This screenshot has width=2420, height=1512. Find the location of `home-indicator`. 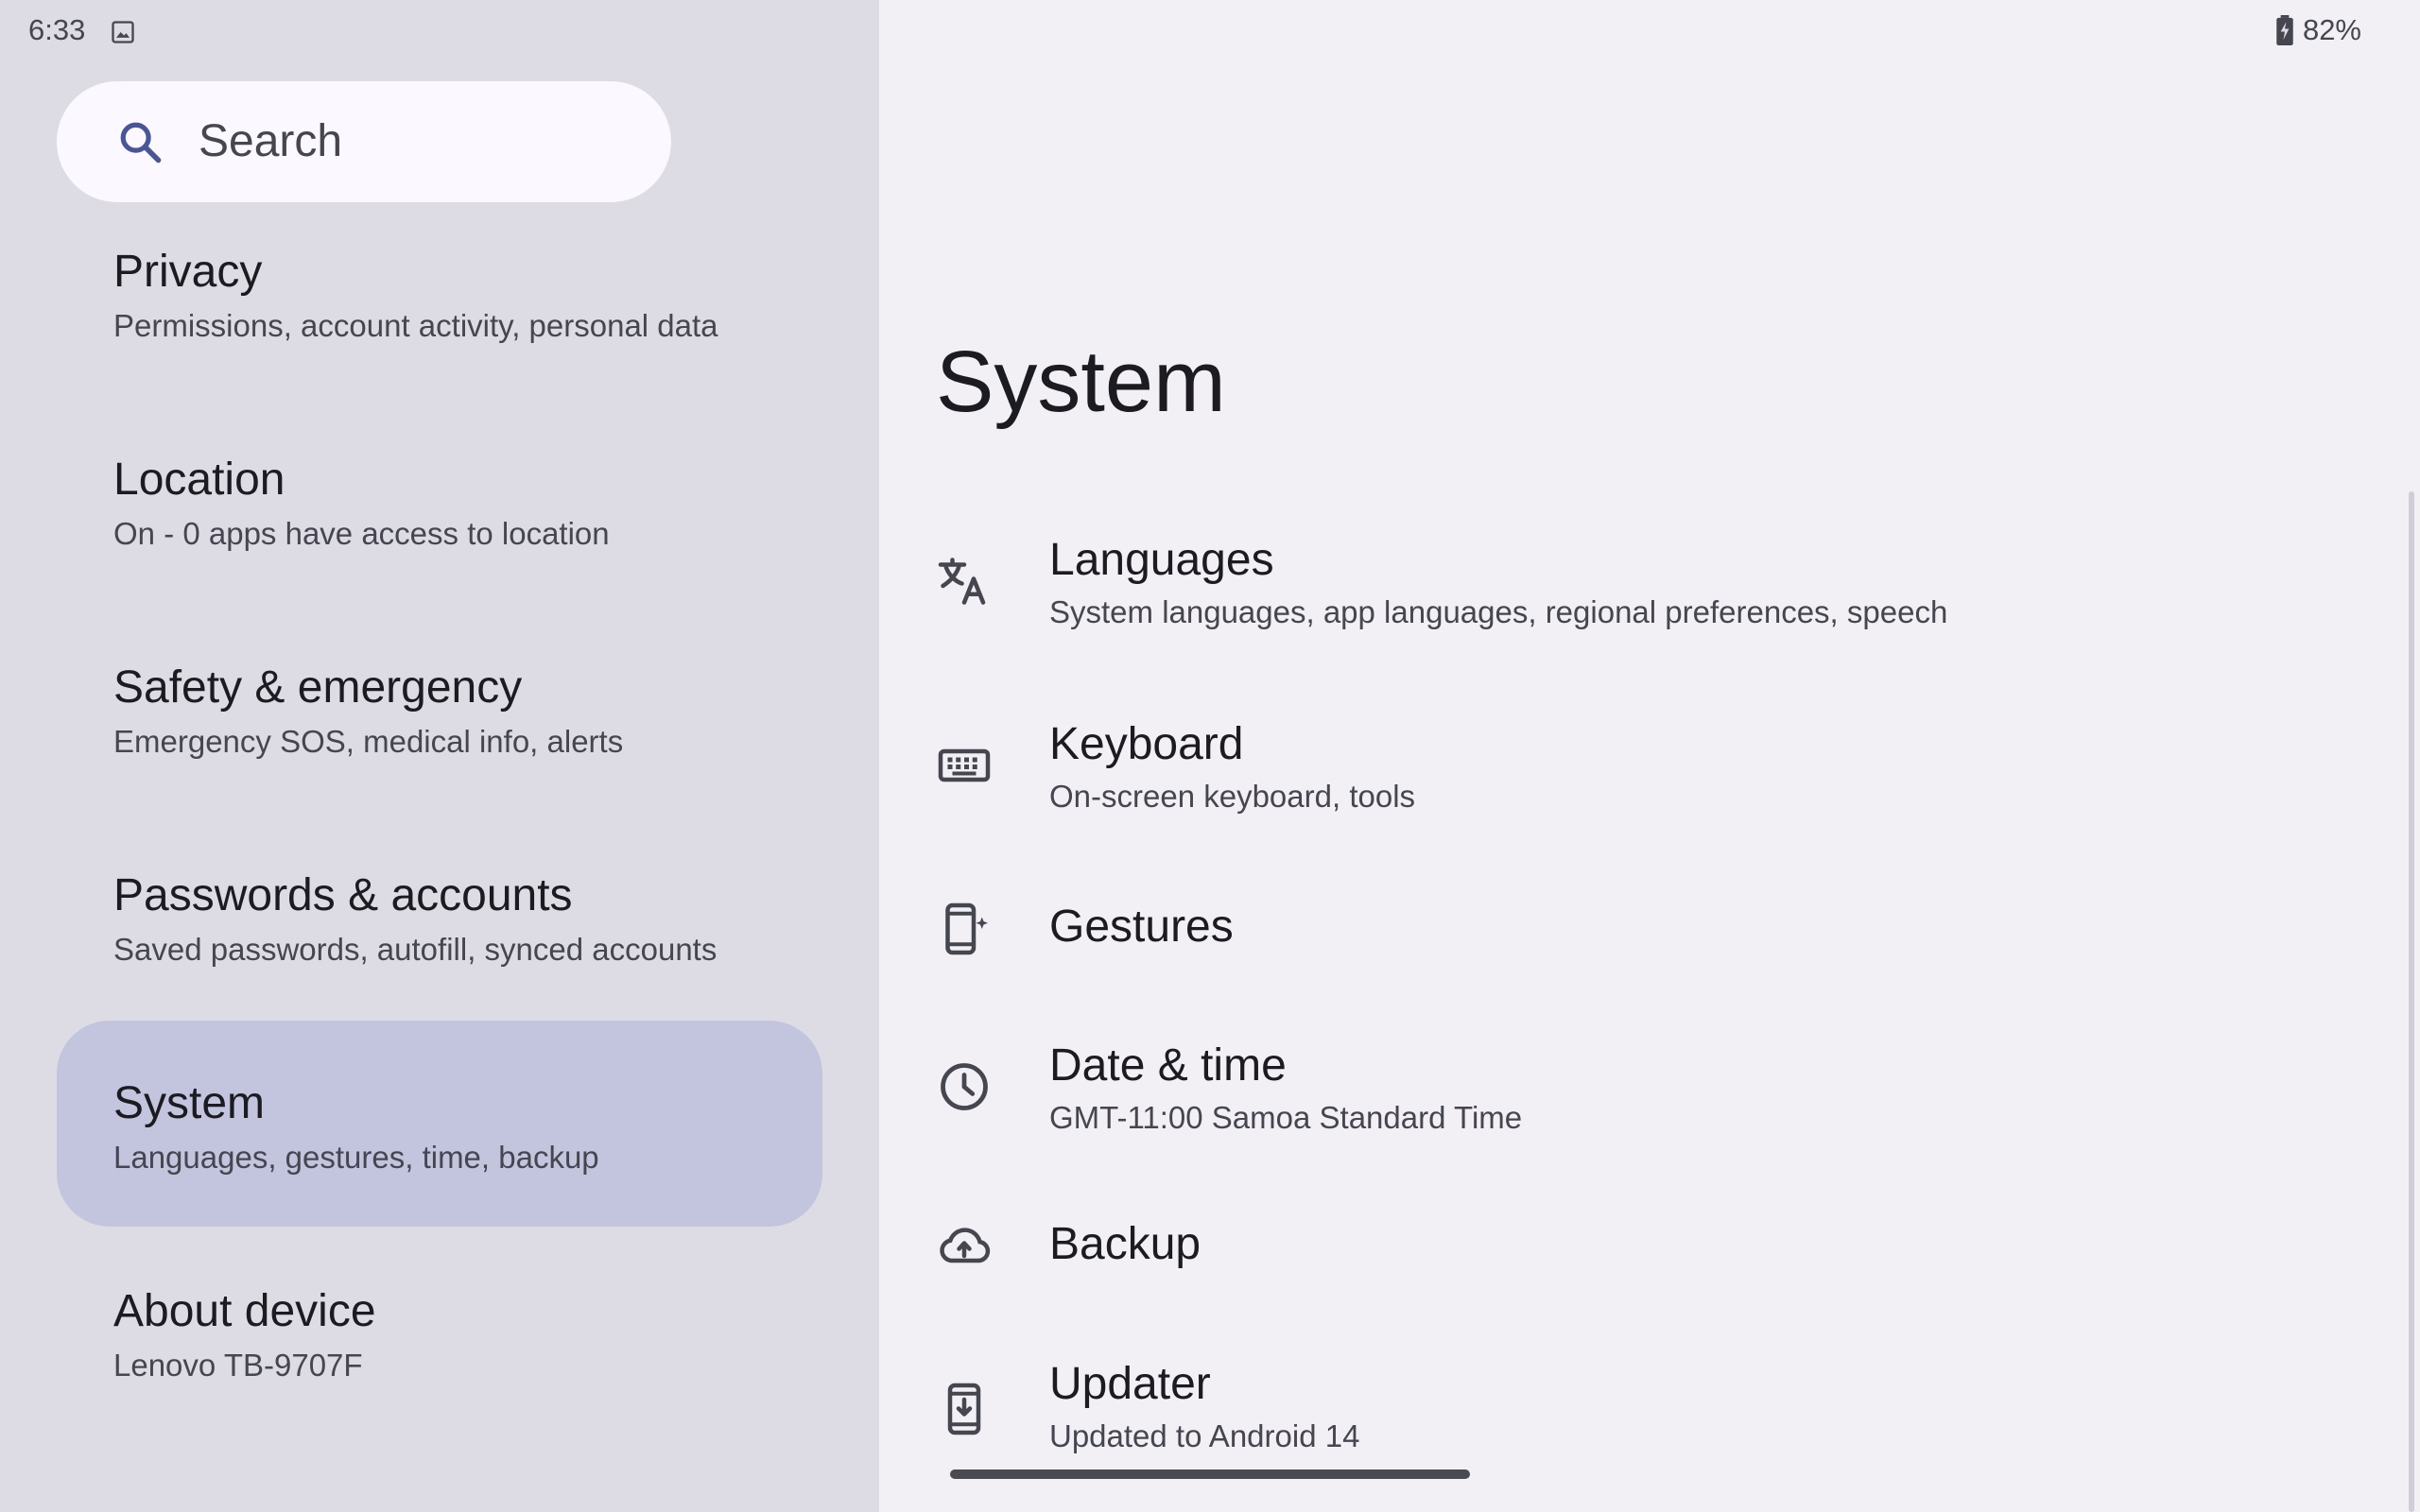

home-indicator is located at coordinates (1210, 1474).